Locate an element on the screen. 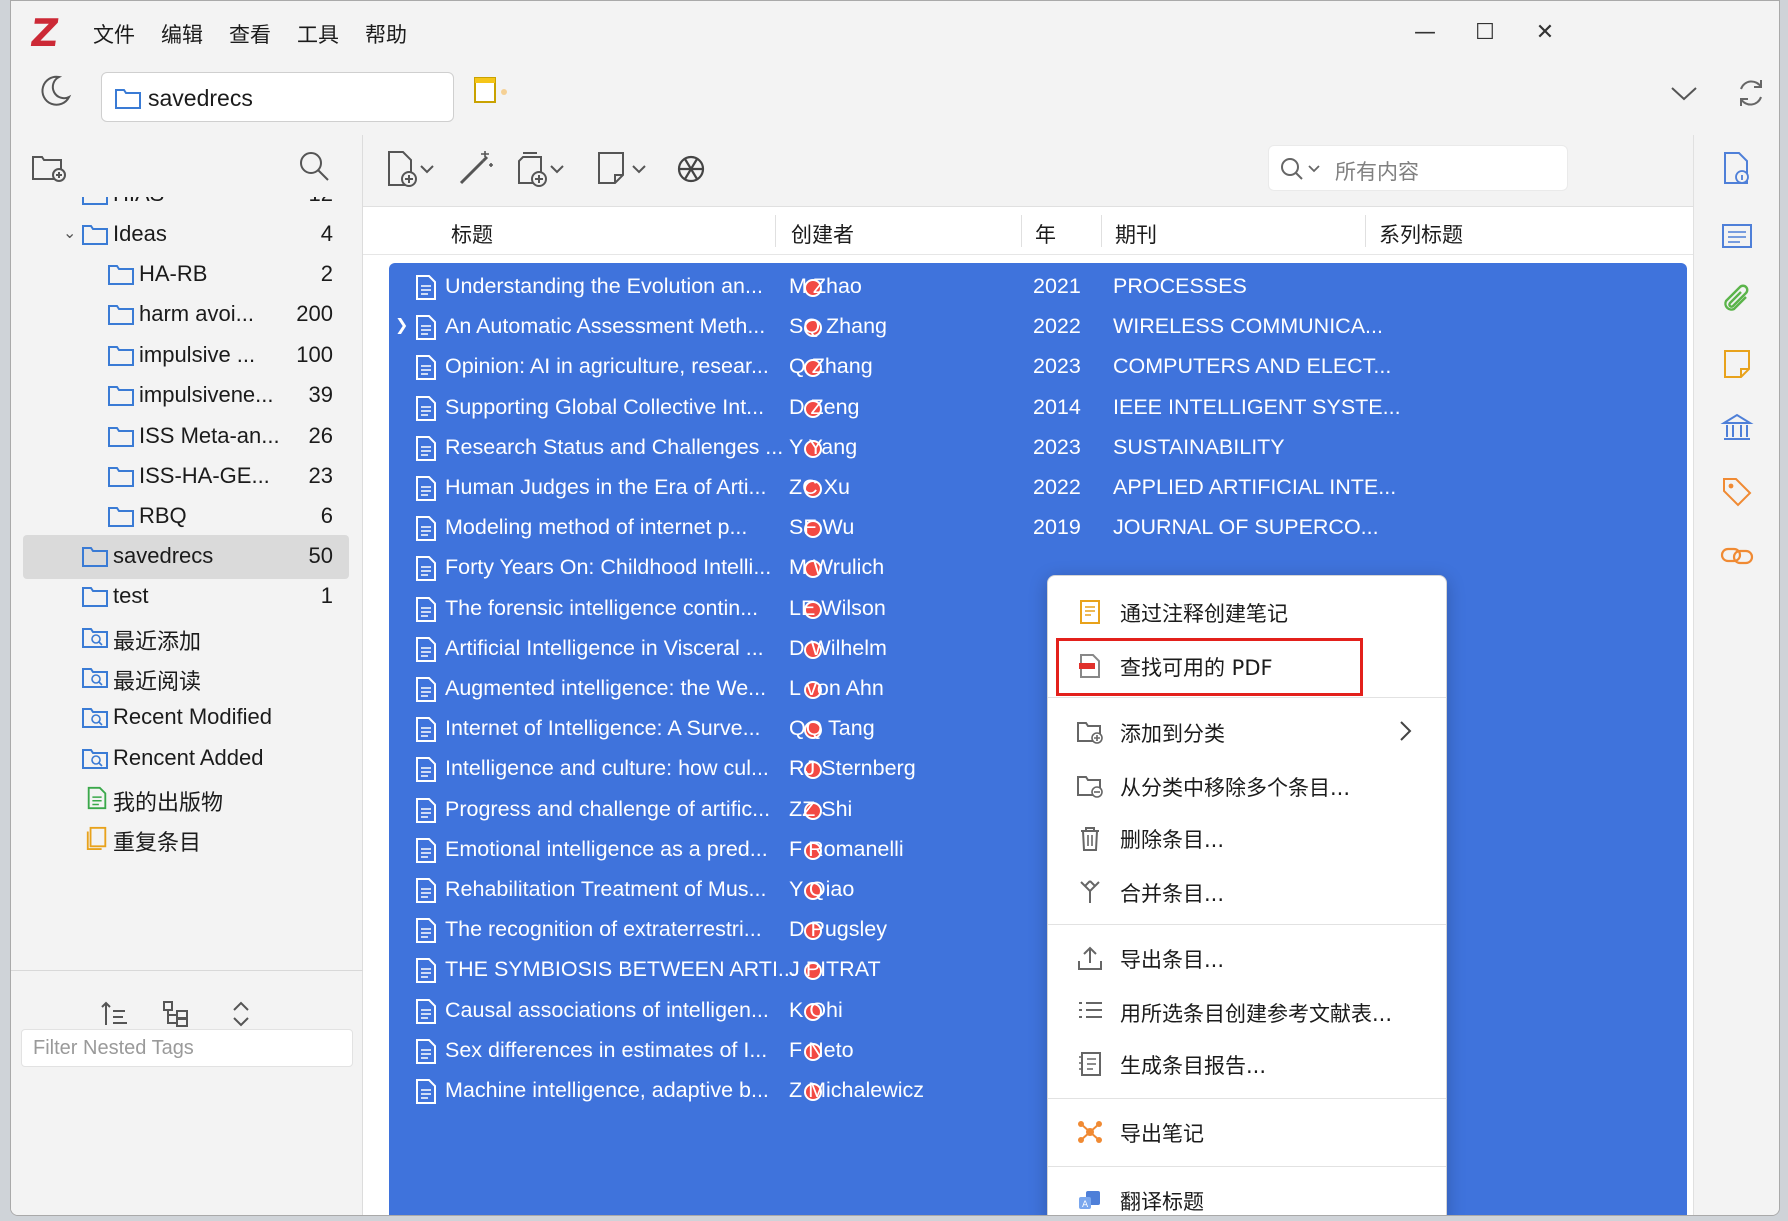 This screenshot has width=1788, height=1221. tree-item-duplicates: 重复条目 is located at coordinates (186, 839).